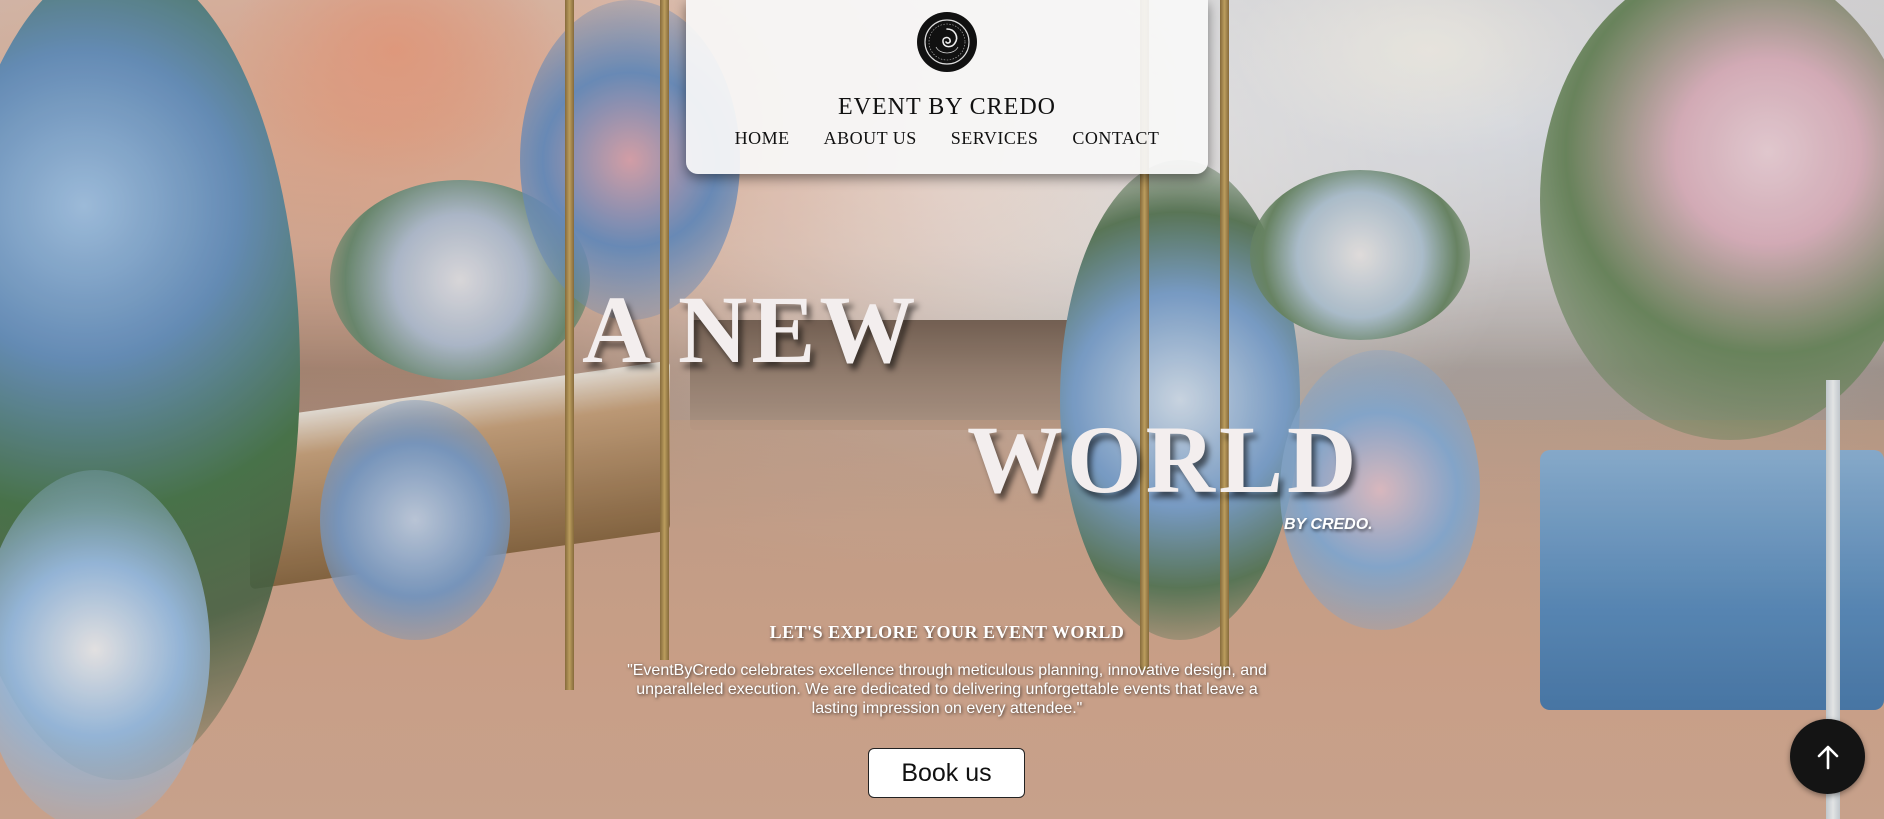 Image resolution: width=1884 pixels, height=819 pixels. What do you see at coordinates (870, 138) in the screenshot?
I see `nav-about-us: ABOUT US` at bounding box center [870, 138].